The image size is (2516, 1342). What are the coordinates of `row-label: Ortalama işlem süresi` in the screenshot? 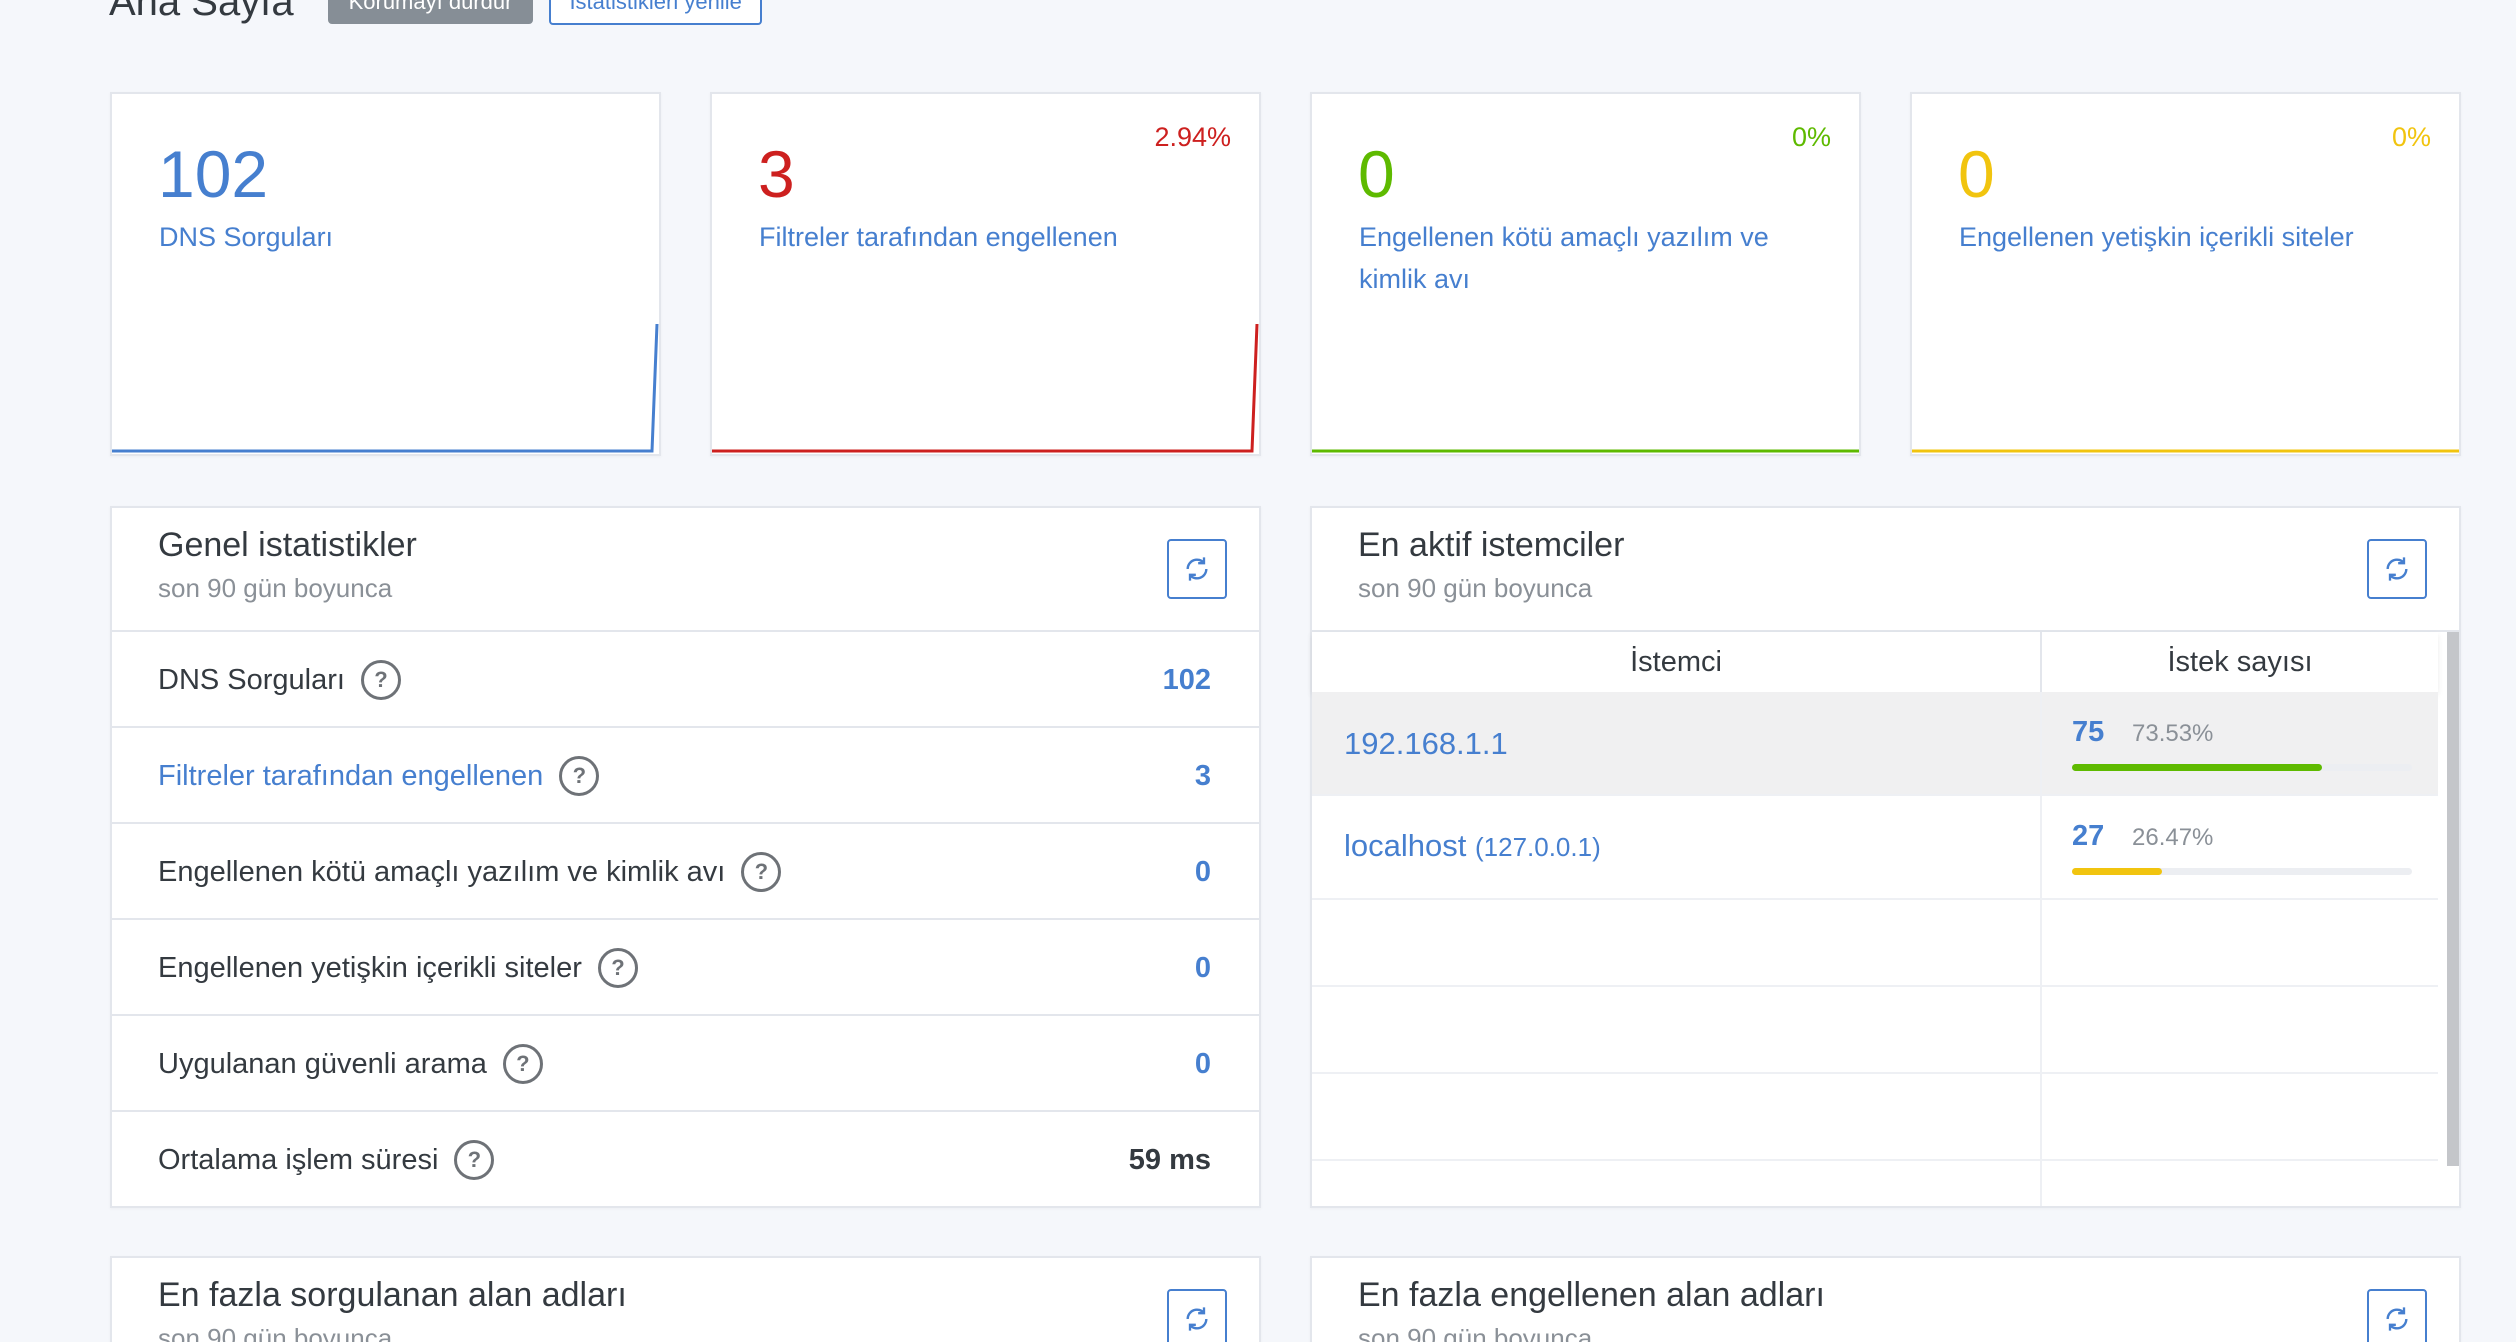 It's located at (298, 1159).